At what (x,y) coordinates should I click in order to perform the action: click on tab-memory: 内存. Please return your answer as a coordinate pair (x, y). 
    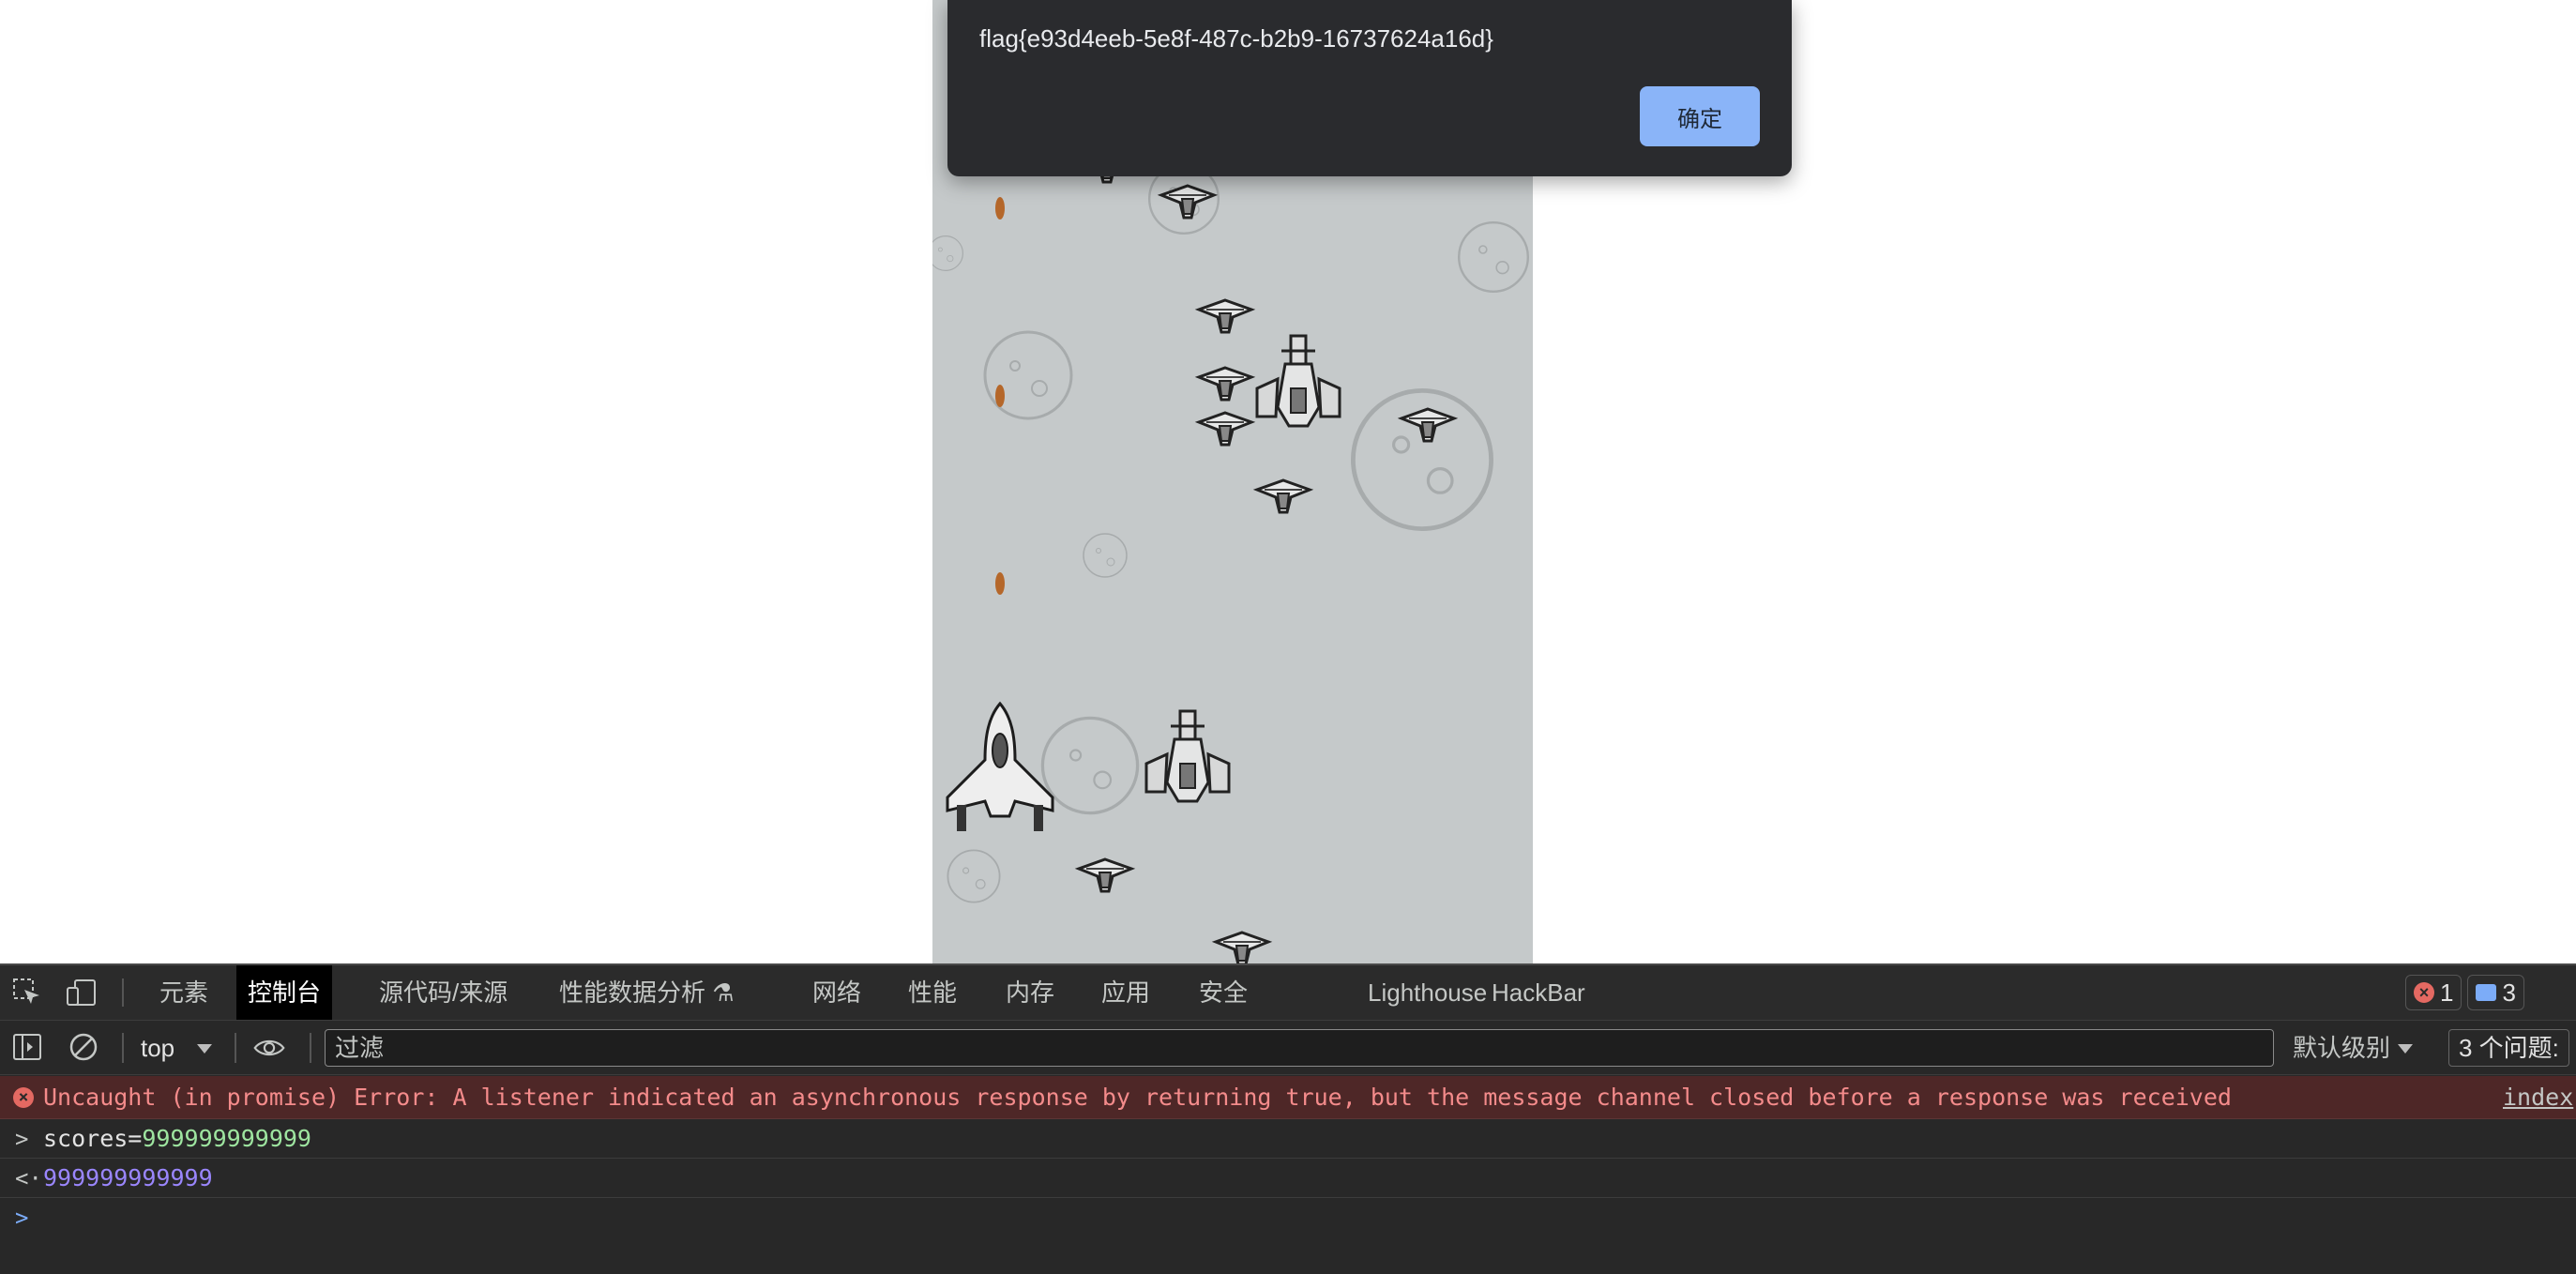
    Looking at the image, I should click on (1030, 992).